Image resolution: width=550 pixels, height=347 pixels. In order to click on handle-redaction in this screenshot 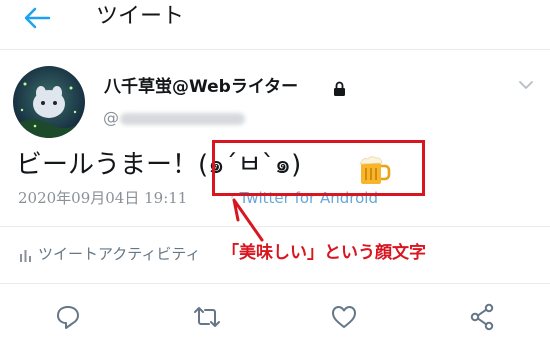, I will do `click(182, 119)`.